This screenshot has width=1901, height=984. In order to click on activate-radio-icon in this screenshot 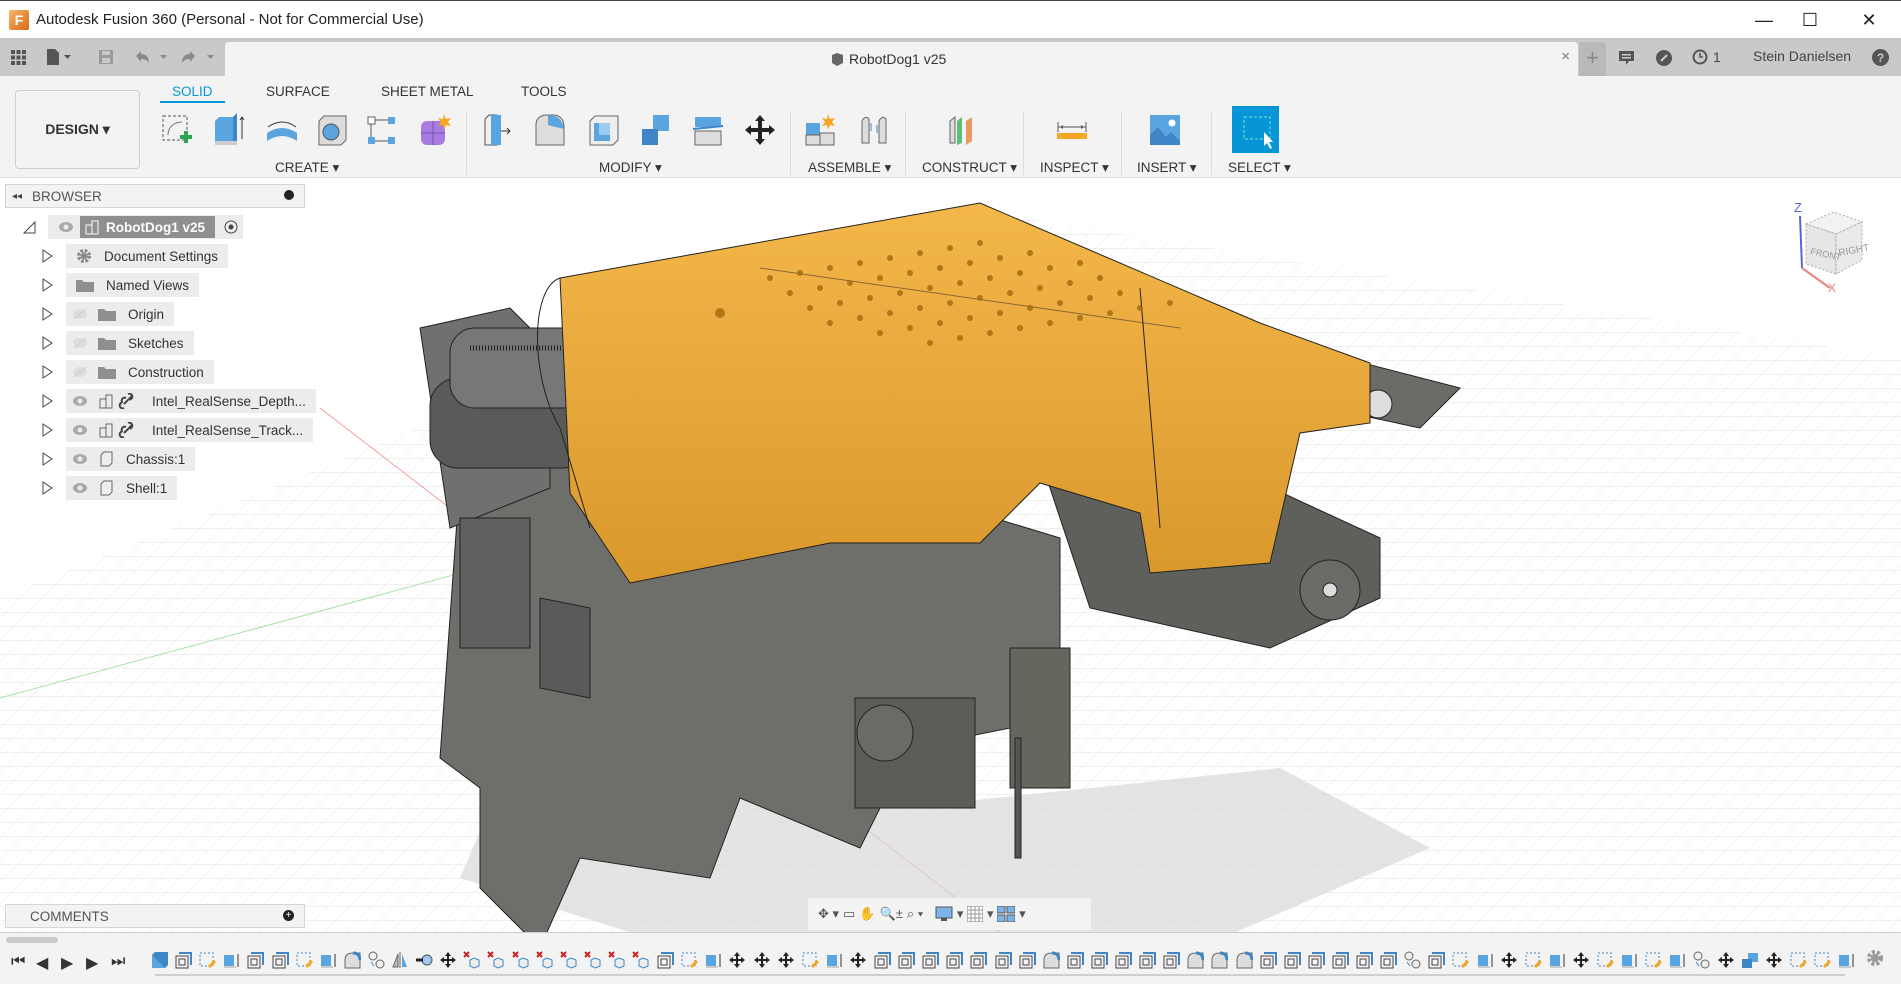, I will do `click(231, 227)`.